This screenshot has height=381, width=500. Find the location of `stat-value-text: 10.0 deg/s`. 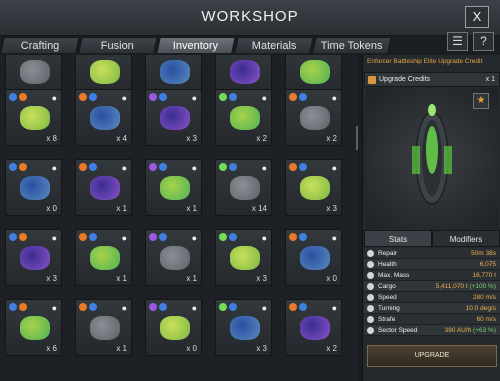

stat-value-text: 10.0 deg/s is located at coordinates (480, 308).